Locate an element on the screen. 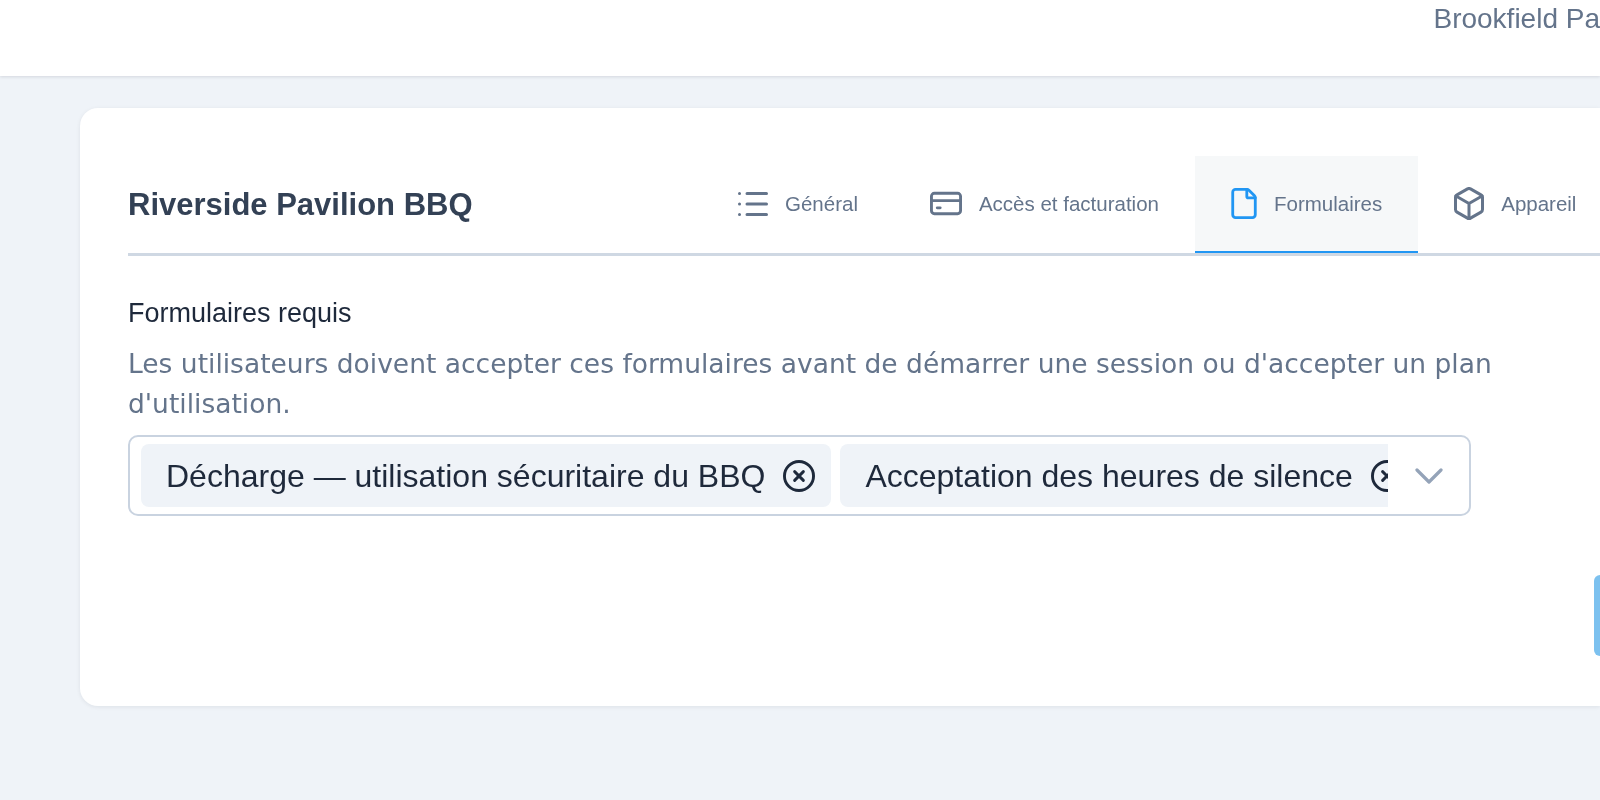  multi-select-field: Décharge — utilisation sécuritaire du BBQ Acceptation des heures de silence is located at coordinates (799, 475).